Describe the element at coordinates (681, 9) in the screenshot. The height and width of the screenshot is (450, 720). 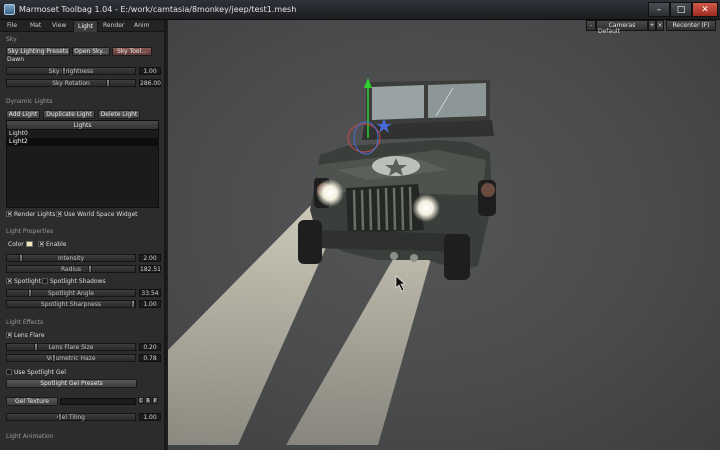
I see `maximize-button: □` at that location.